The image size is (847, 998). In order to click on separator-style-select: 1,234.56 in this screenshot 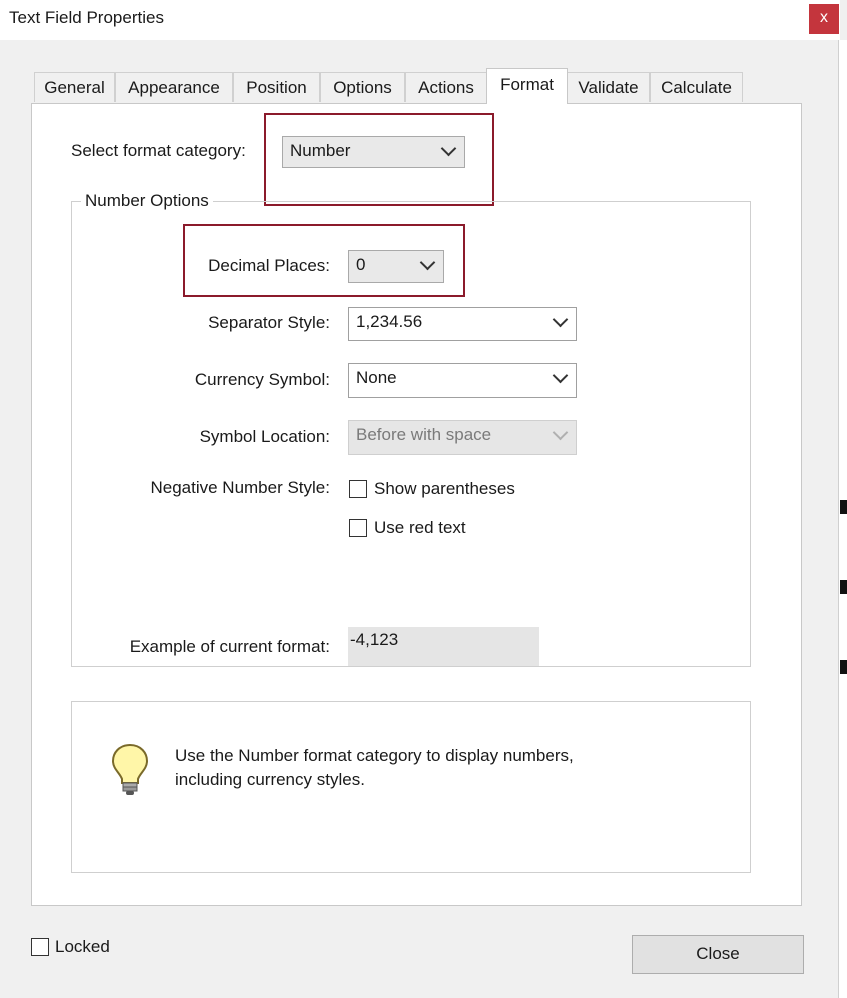, I will do `click(462, 324)`.